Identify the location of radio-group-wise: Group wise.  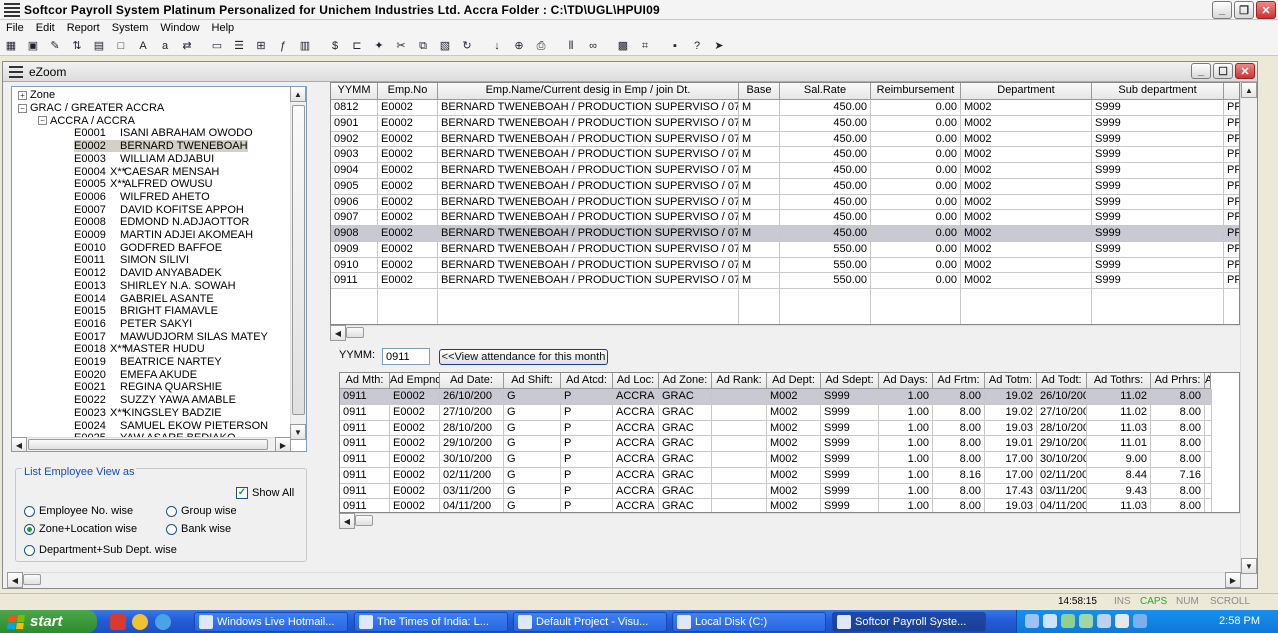
(201, 511).